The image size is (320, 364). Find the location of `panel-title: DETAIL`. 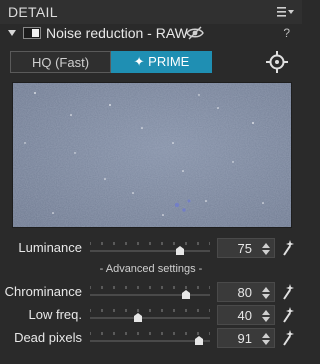

panel-title: DETAIL is located at coordinates (33, 12).